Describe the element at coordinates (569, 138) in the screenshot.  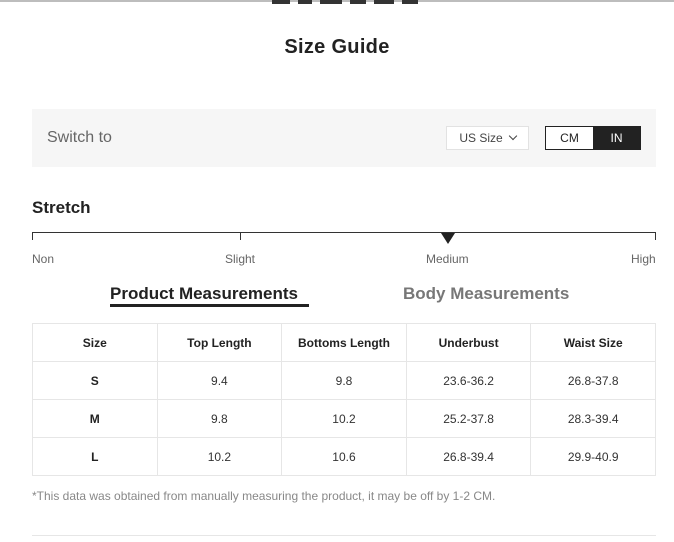
I see `unit-cm-button: CM` at that location.